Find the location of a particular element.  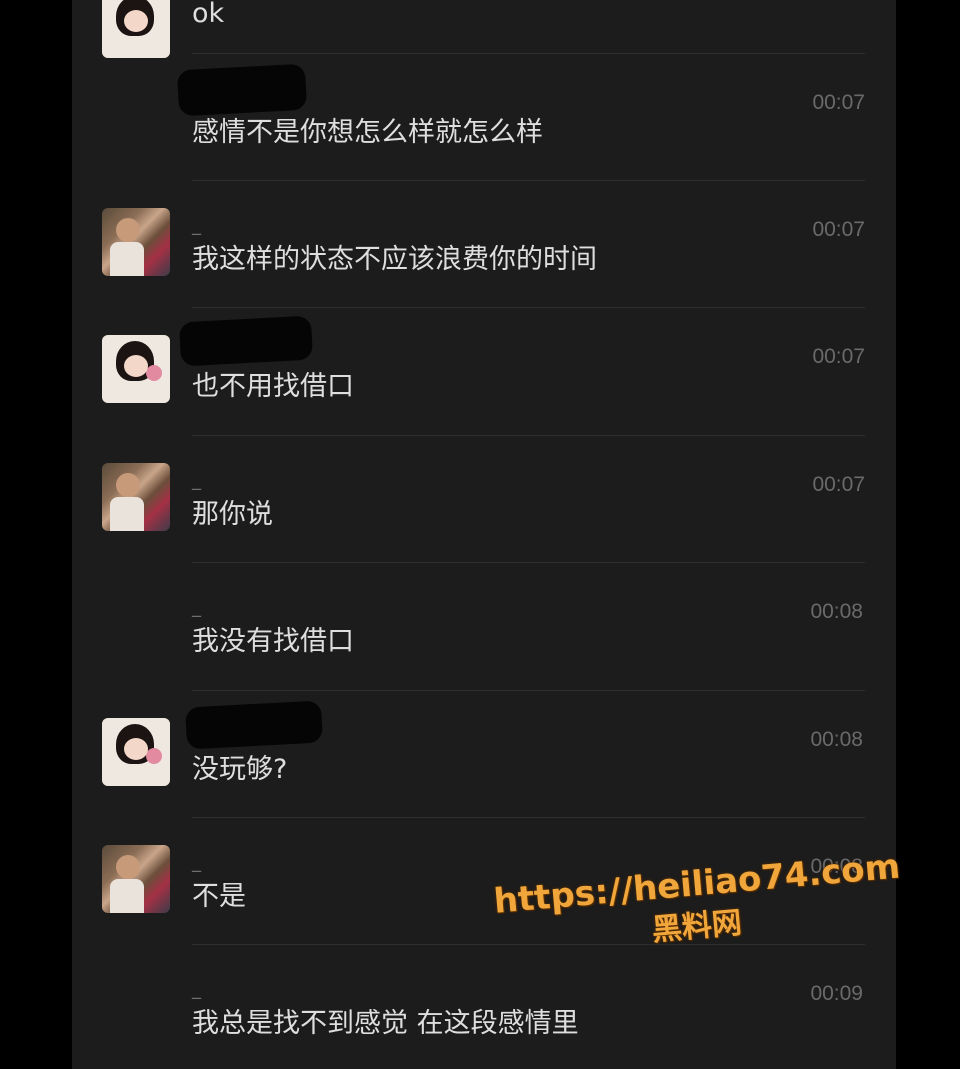

message-text: 不是 is located at coordinates (219, 896).